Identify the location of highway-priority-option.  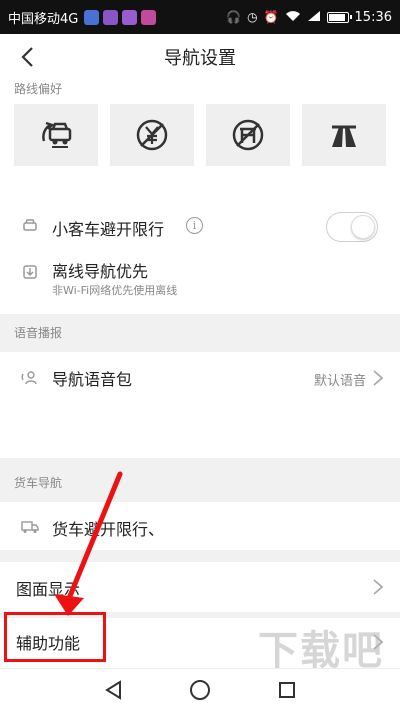
(344, 135).